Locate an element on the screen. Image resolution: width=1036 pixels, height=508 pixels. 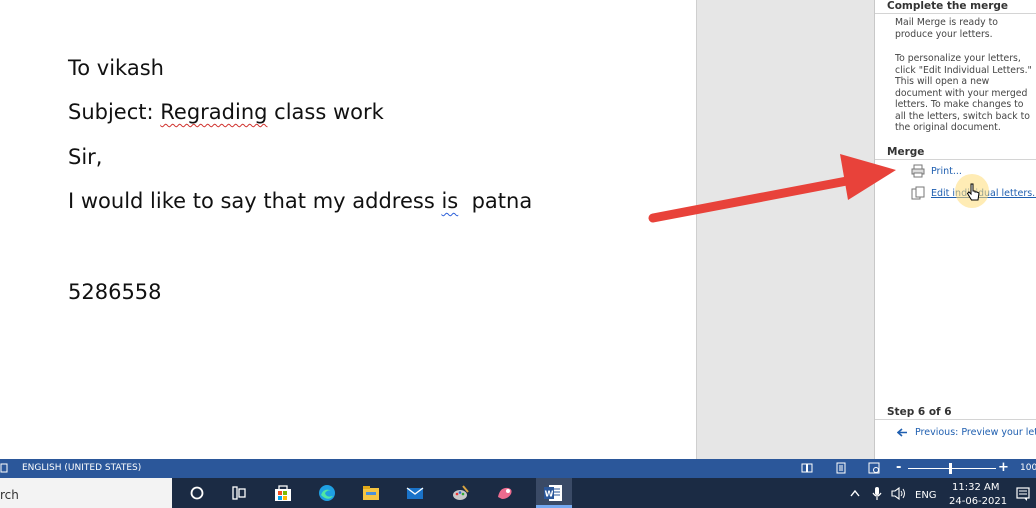
notifications-icon is located at coordinates (1023, 494).